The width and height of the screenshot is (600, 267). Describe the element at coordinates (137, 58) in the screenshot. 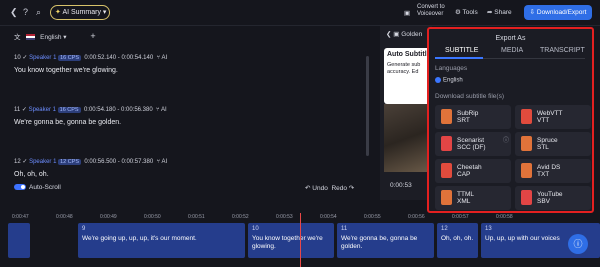

I see `end-time: 0:00:54.140` at that location.